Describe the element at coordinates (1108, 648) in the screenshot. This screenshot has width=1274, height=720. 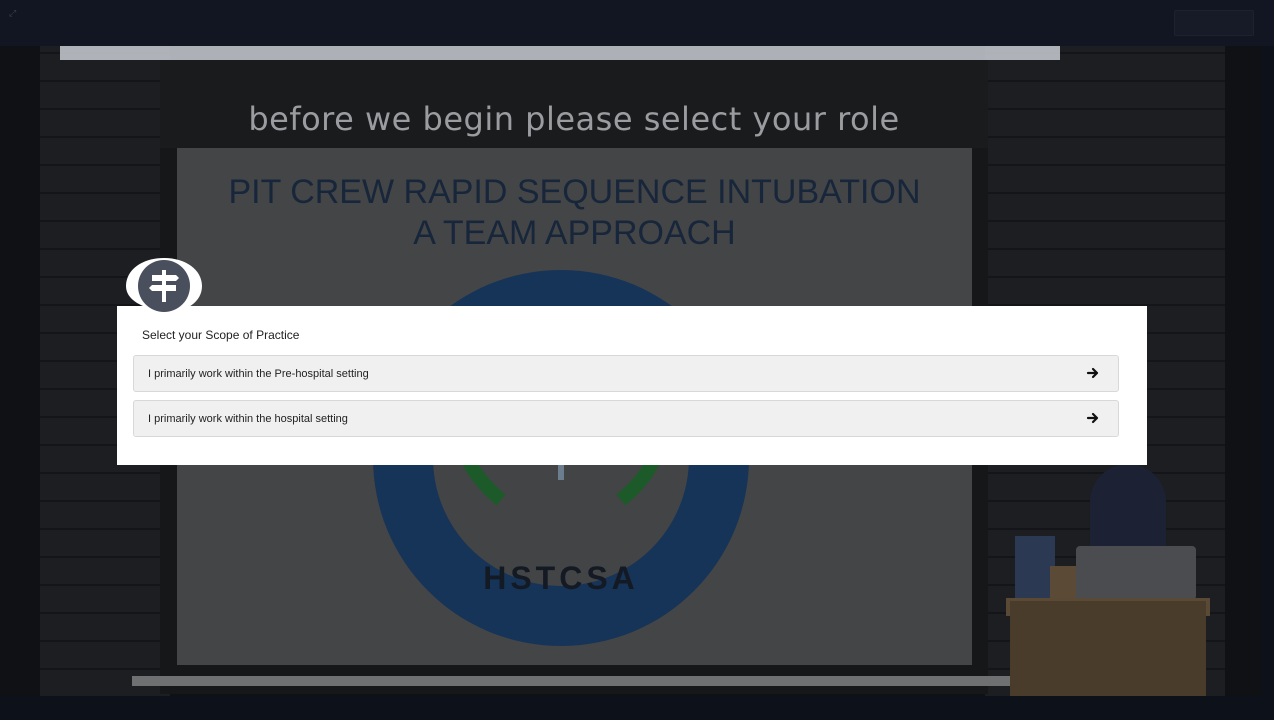
I see `desk` at that location.